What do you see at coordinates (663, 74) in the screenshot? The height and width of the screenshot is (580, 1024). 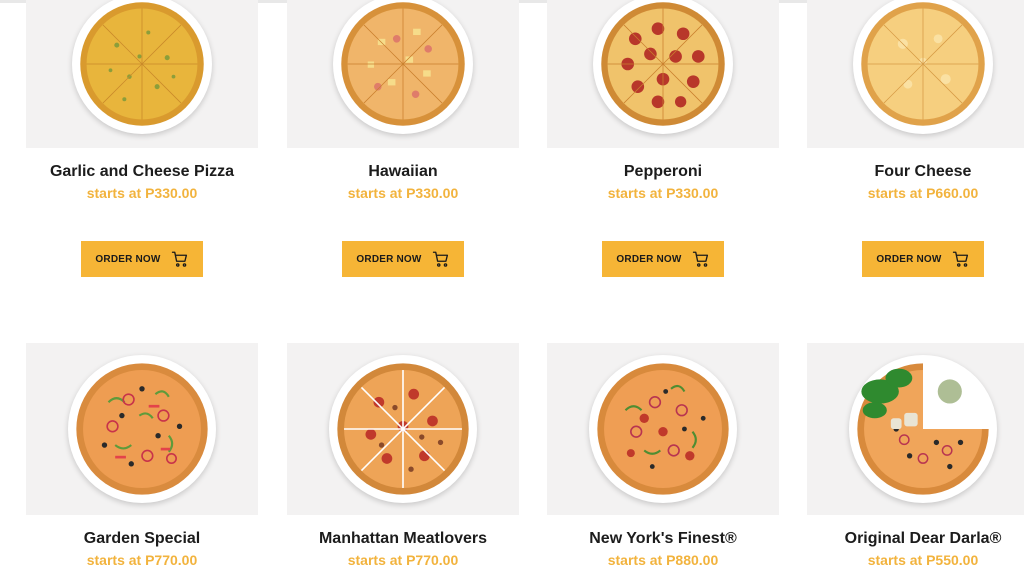 I see `pepperoni-pizza-image` at bounding box center [663, 74].